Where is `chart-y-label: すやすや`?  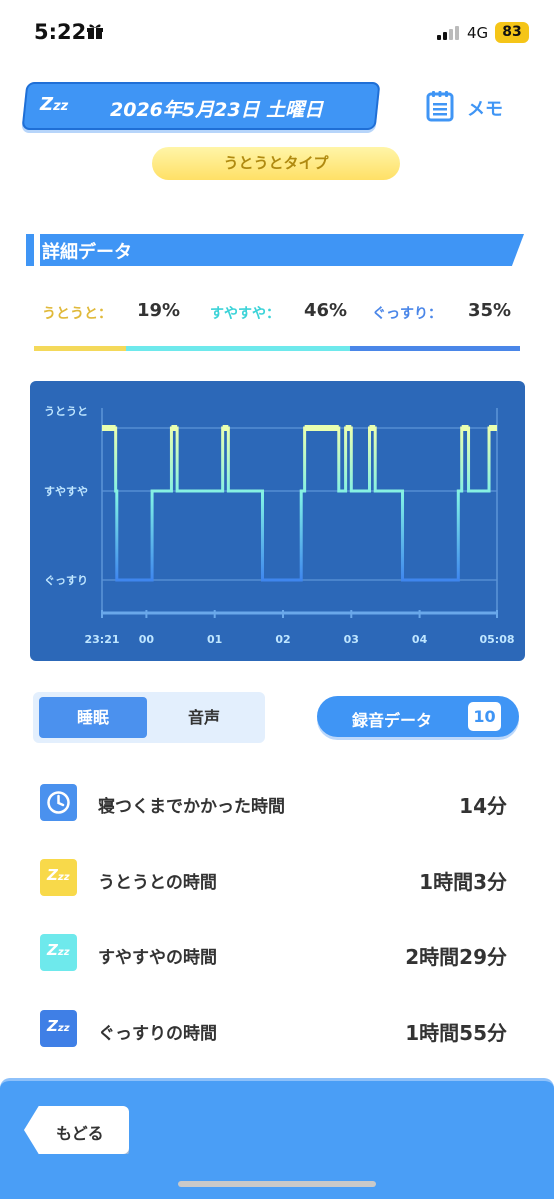
chart-y-label: すやすや is located at coordinates (66, 491).